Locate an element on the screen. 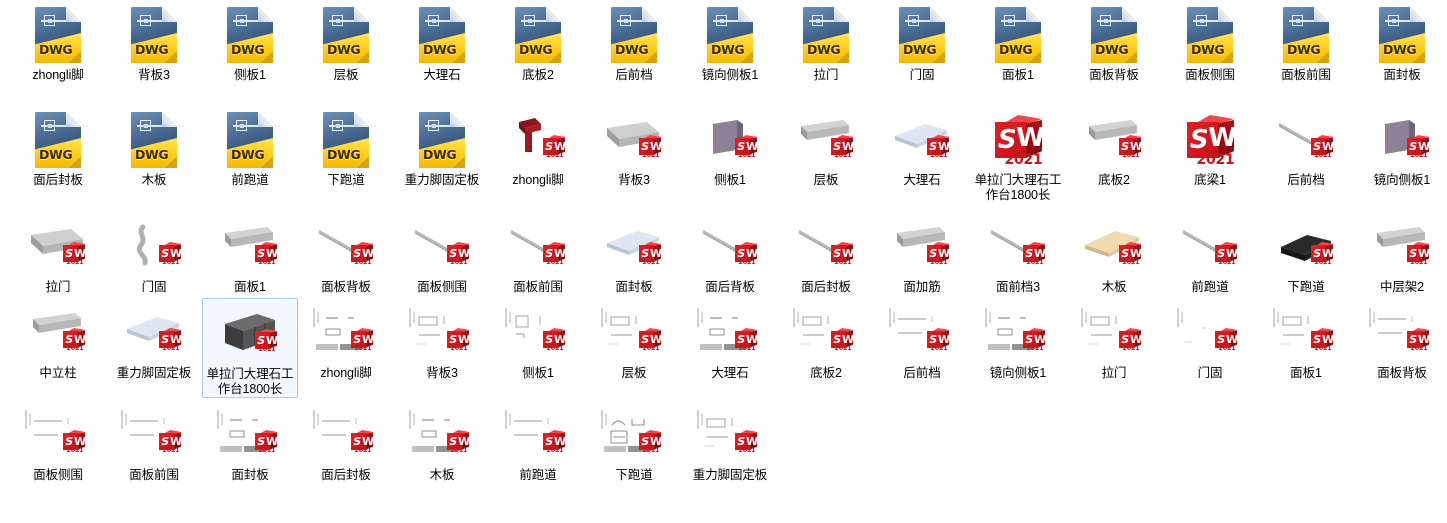 The width and height of the screenshot is (1447, 523). file-item: DWG 重力脚固定板 is located at coordinates (442, 146).